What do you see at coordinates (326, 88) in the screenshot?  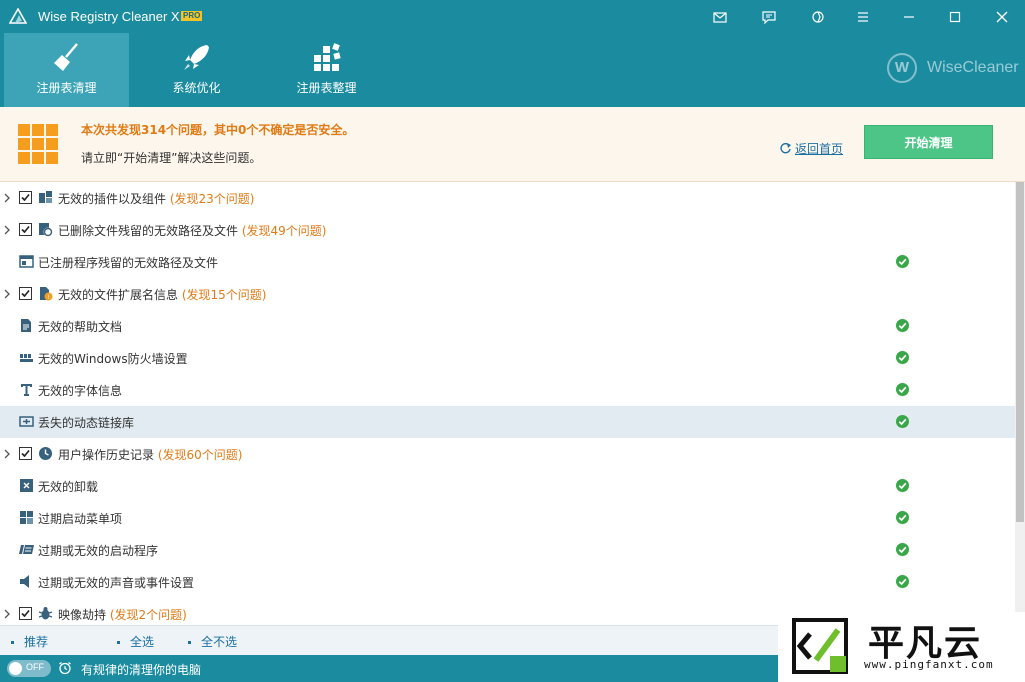 I see `tab-label: 注册表整理` at bounding box center [326, 88].